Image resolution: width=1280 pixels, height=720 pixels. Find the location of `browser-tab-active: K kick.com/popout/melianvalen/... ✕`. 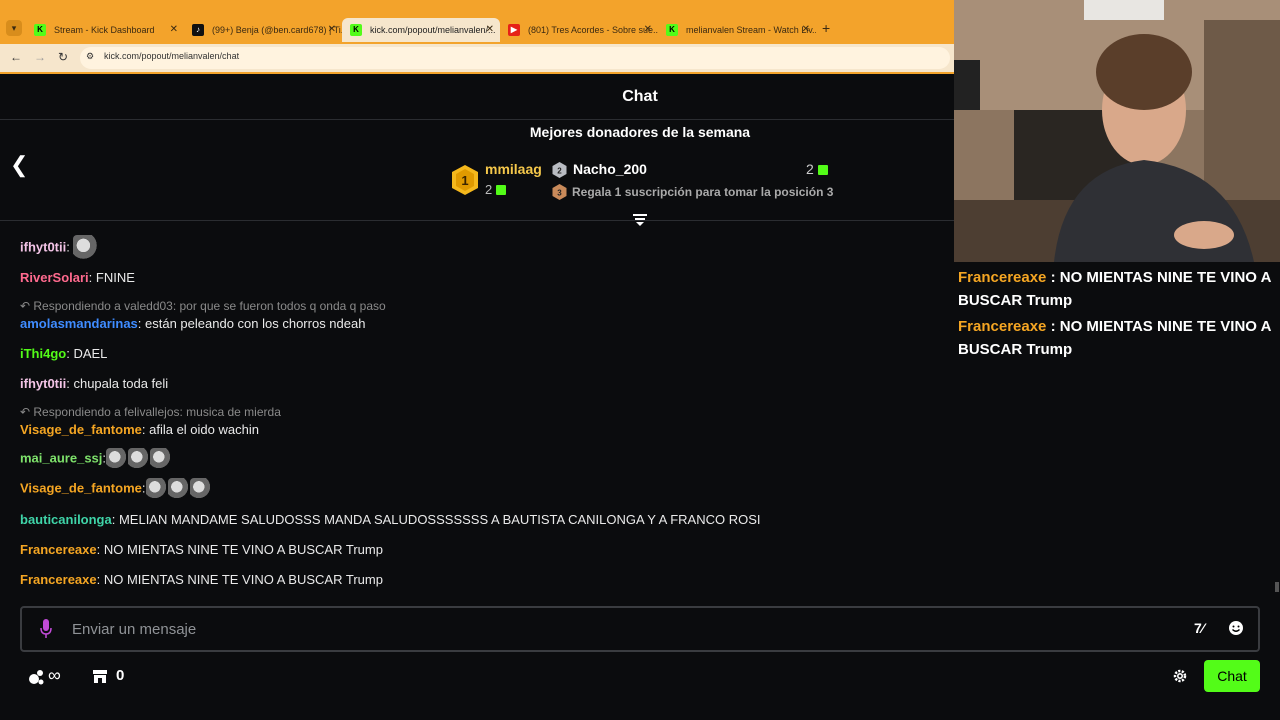

browser-tab-active: K kick.com/popout/melianvalen/... ✕ is located at coordinates (421, 30).